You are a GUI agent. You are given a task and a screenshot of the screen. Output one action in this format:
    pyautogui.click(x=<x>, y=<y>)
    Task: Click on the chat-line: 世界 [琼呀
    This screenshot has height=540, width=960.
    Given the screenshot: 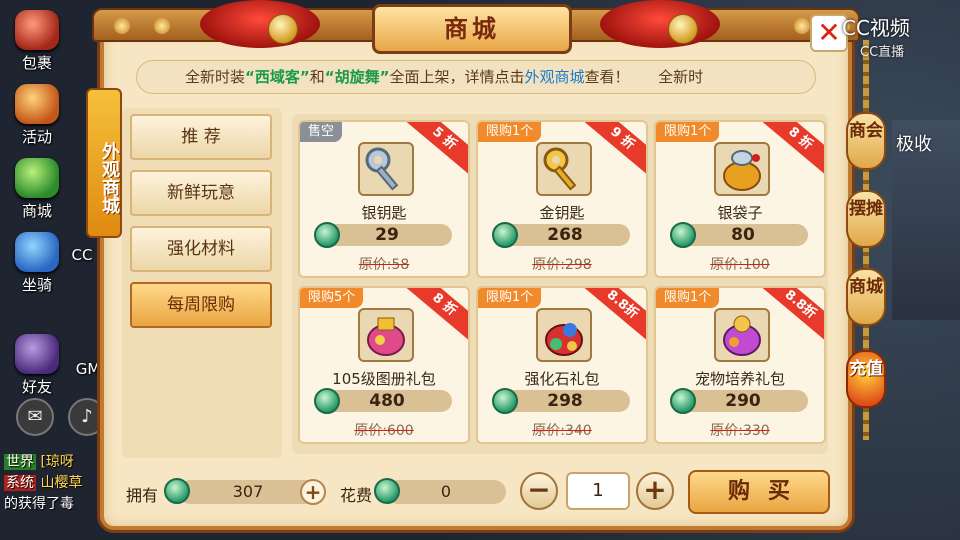 What is the action you would take?
    pyautogui.click(x=39, y=462)
    